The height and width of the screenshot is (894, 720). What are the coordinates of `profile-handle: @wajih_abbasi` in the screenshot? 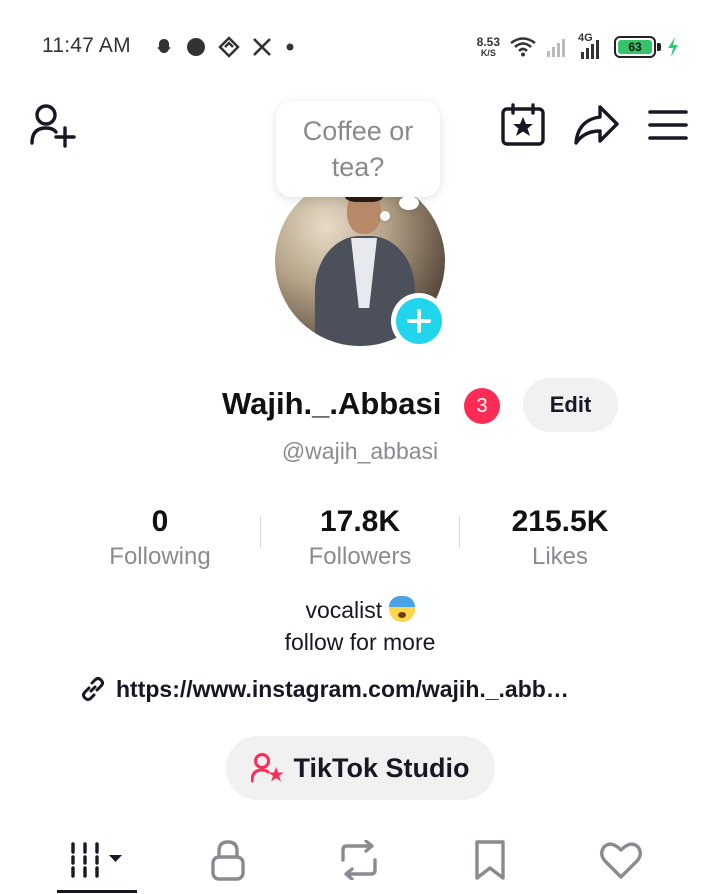 It's located at (360, 451).